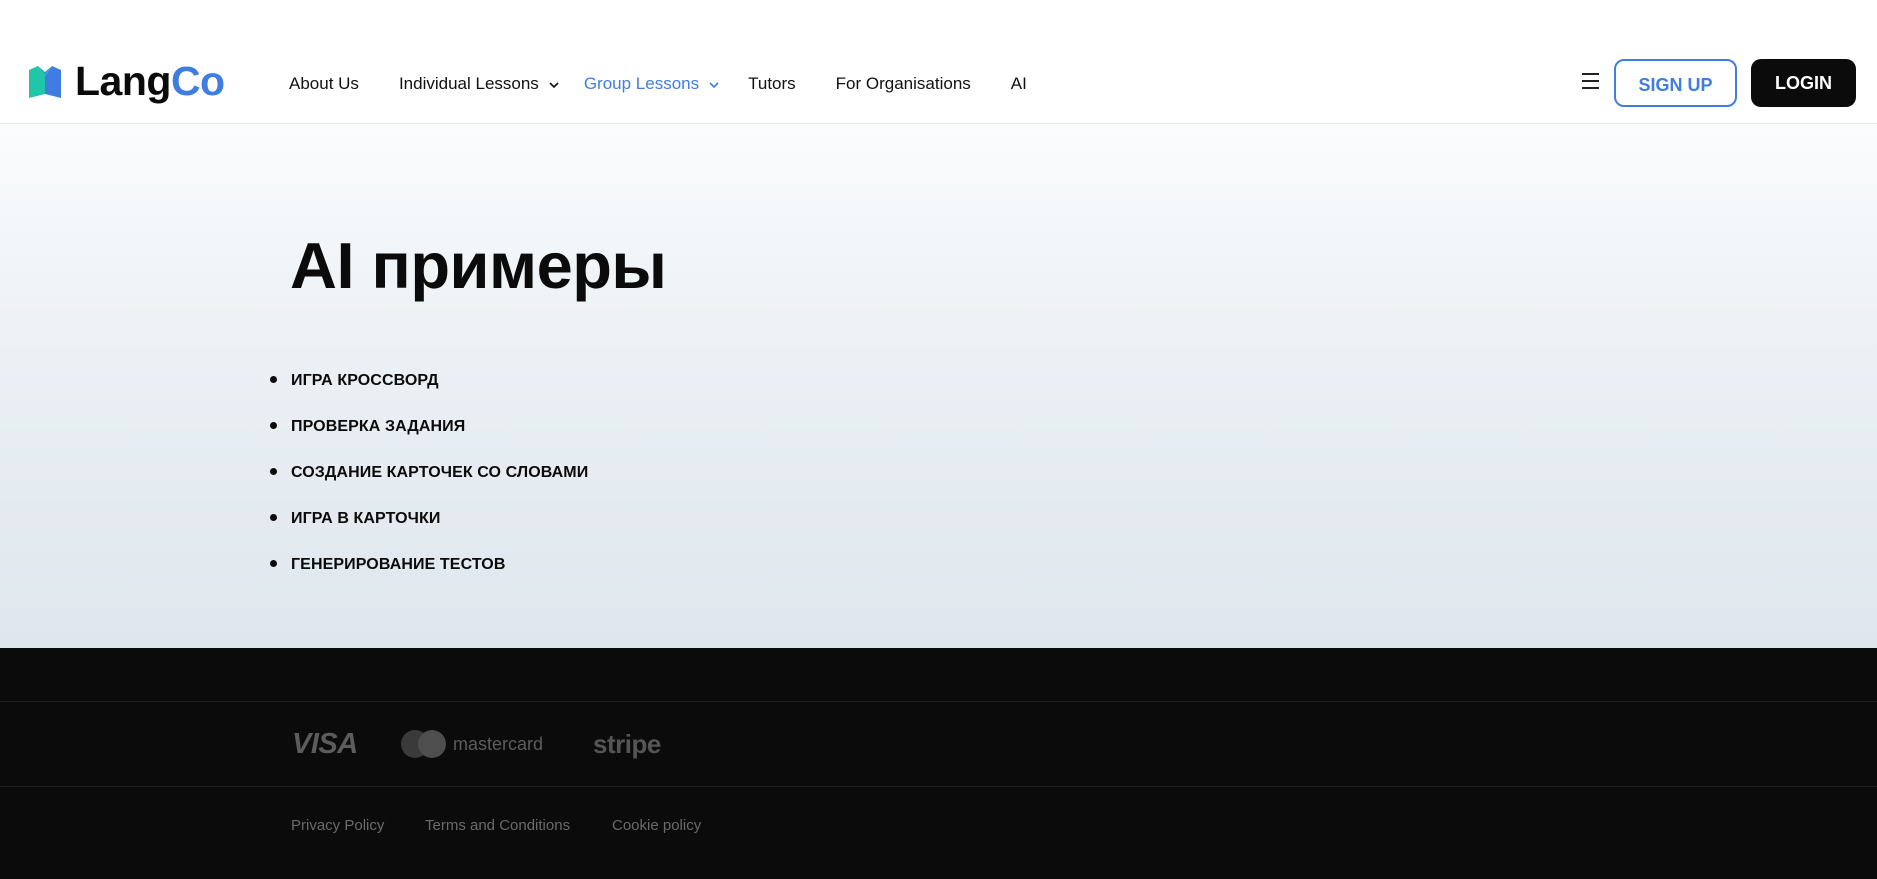 The width and height of the screenshot is (1877, 879). What do you see at coordinates (497, 825) in the screenshot?
I see `terms-link: Terms and Conditions` at bounding box center [497, 825].